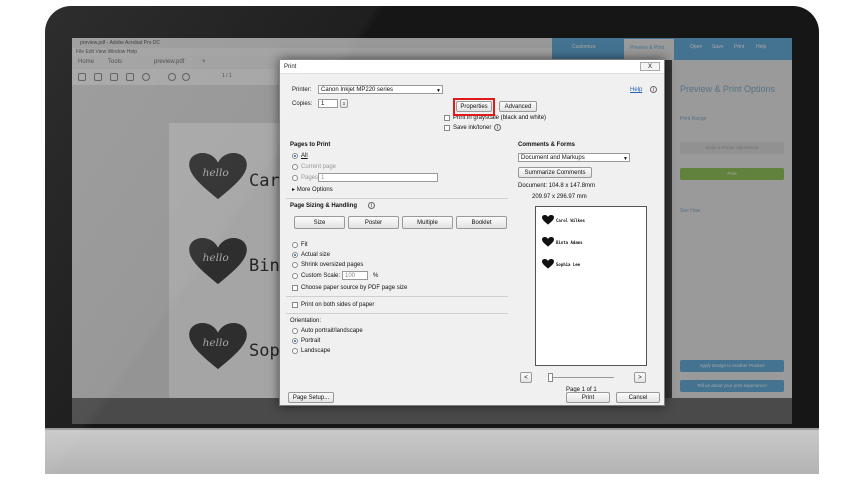 The image size is (860, 484). I want to click on paper-size: 209.97 x 296.97 mm, so click(559, 197).